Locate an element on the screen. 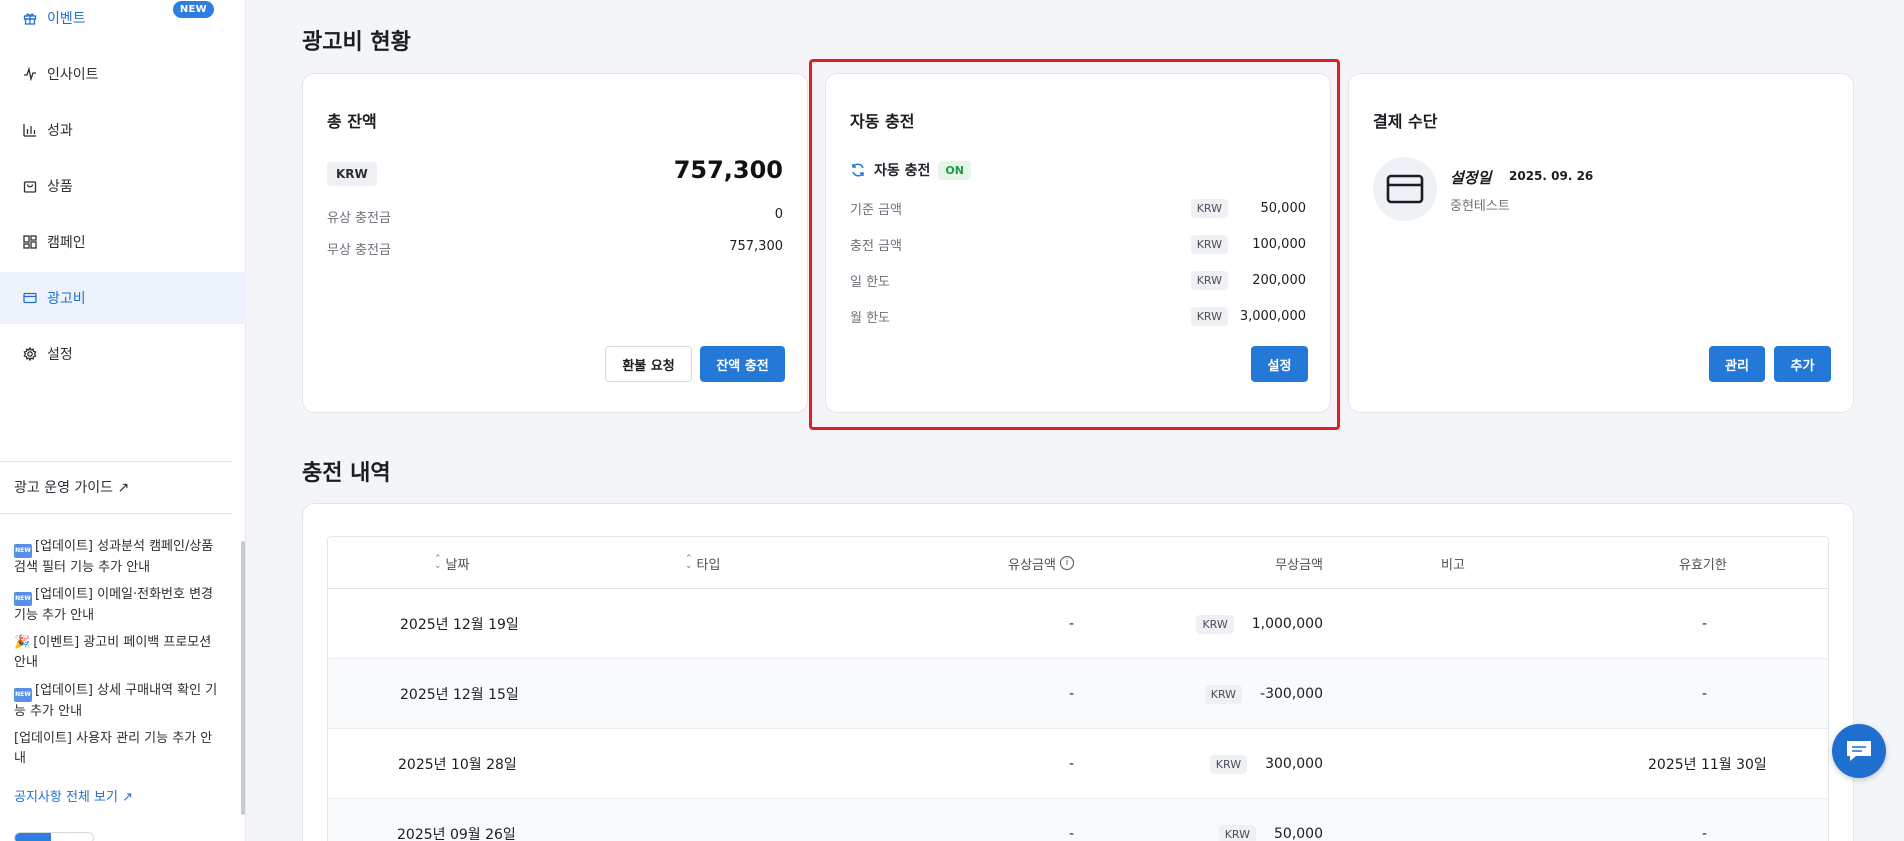 This screenshot has height=841, width=1904. notice-text: [업데이트] 사용자 관리 기능 추가 안내 is located at coordinates (113, 748).